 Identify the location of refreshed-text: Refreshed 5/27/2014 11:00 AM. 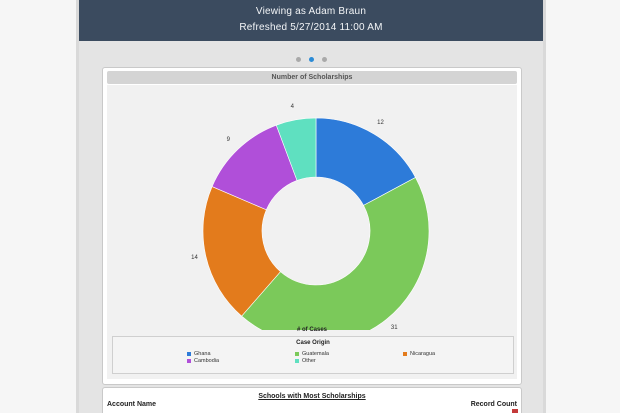
(311, 27).